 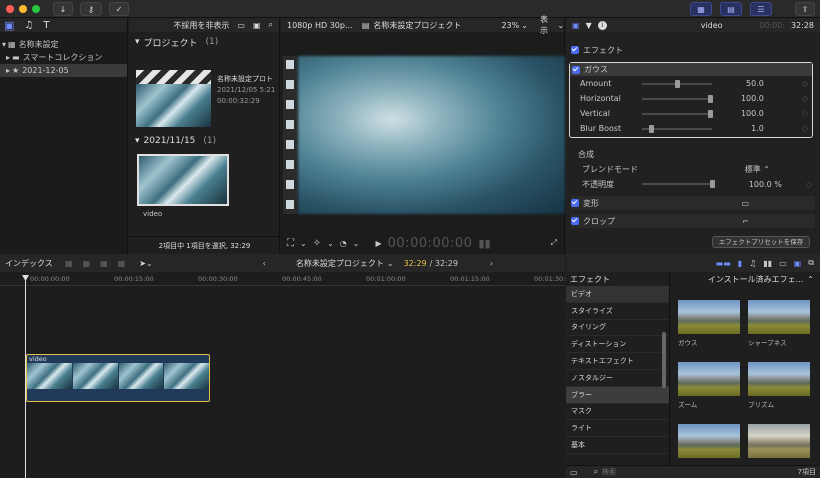 I want to click on back-icon: ‹, so click(x=264, y=263).